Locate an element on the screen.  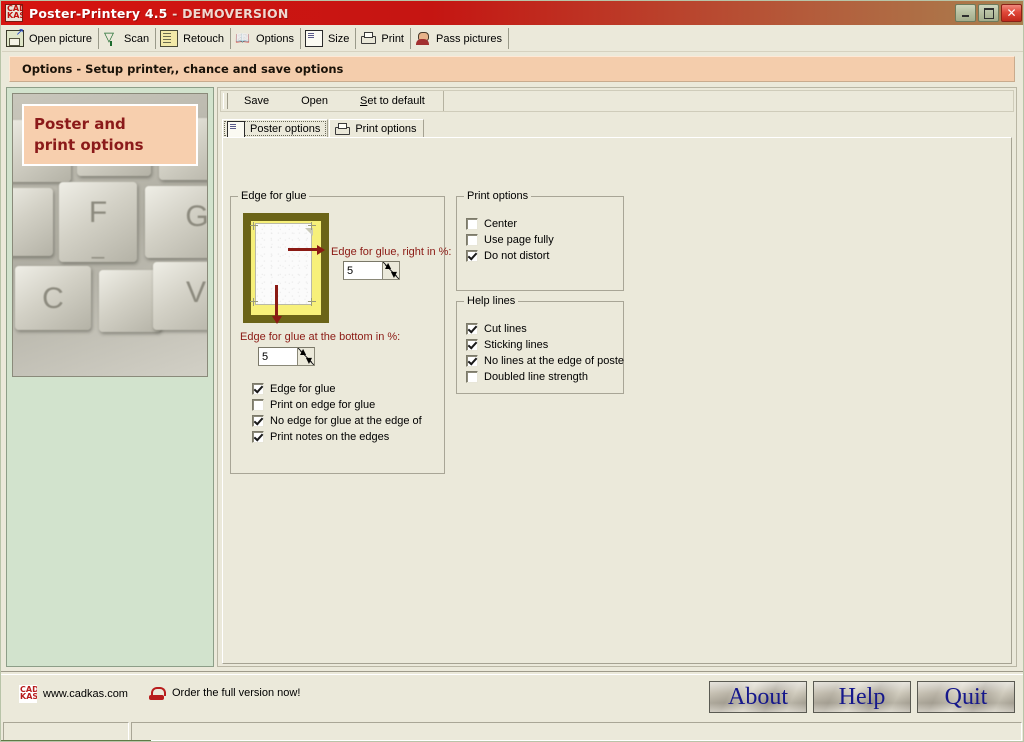
toolbar-button-pass-pictures: Pass pictures is located at coordinates (460, 38).